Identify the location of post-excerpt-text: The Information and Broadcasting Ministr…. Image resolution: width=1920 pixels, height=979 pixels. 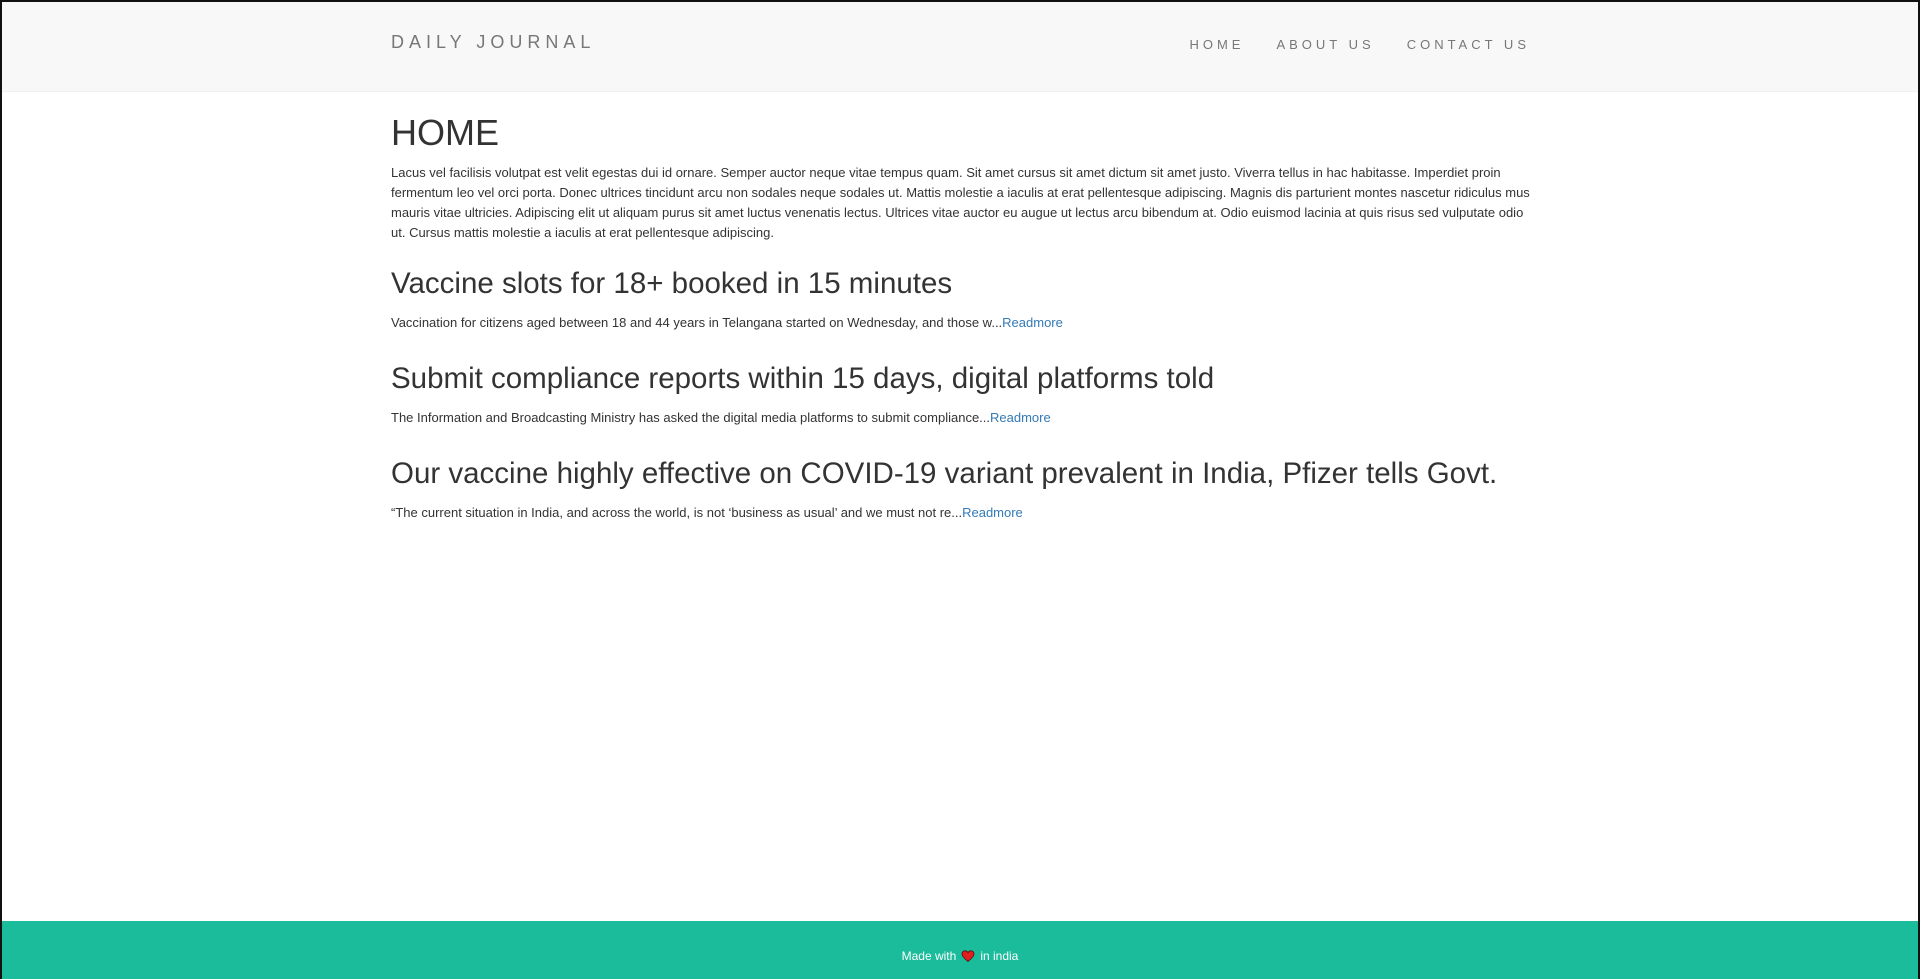
(691, 417).